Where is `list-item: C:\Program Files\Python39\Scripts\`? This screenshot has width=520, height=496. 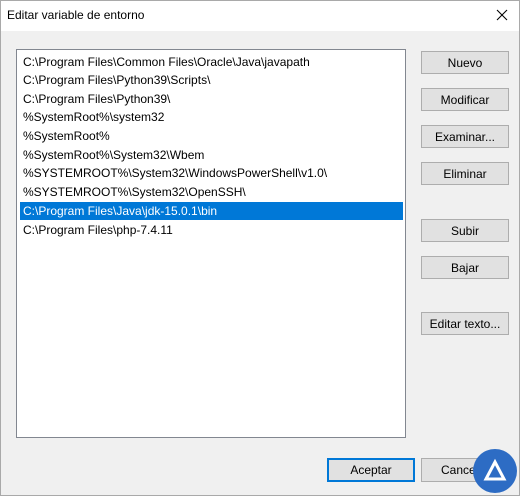
list-item: C:\Program Files\Python39\Scripts\ is located at coordinates (211, 80).